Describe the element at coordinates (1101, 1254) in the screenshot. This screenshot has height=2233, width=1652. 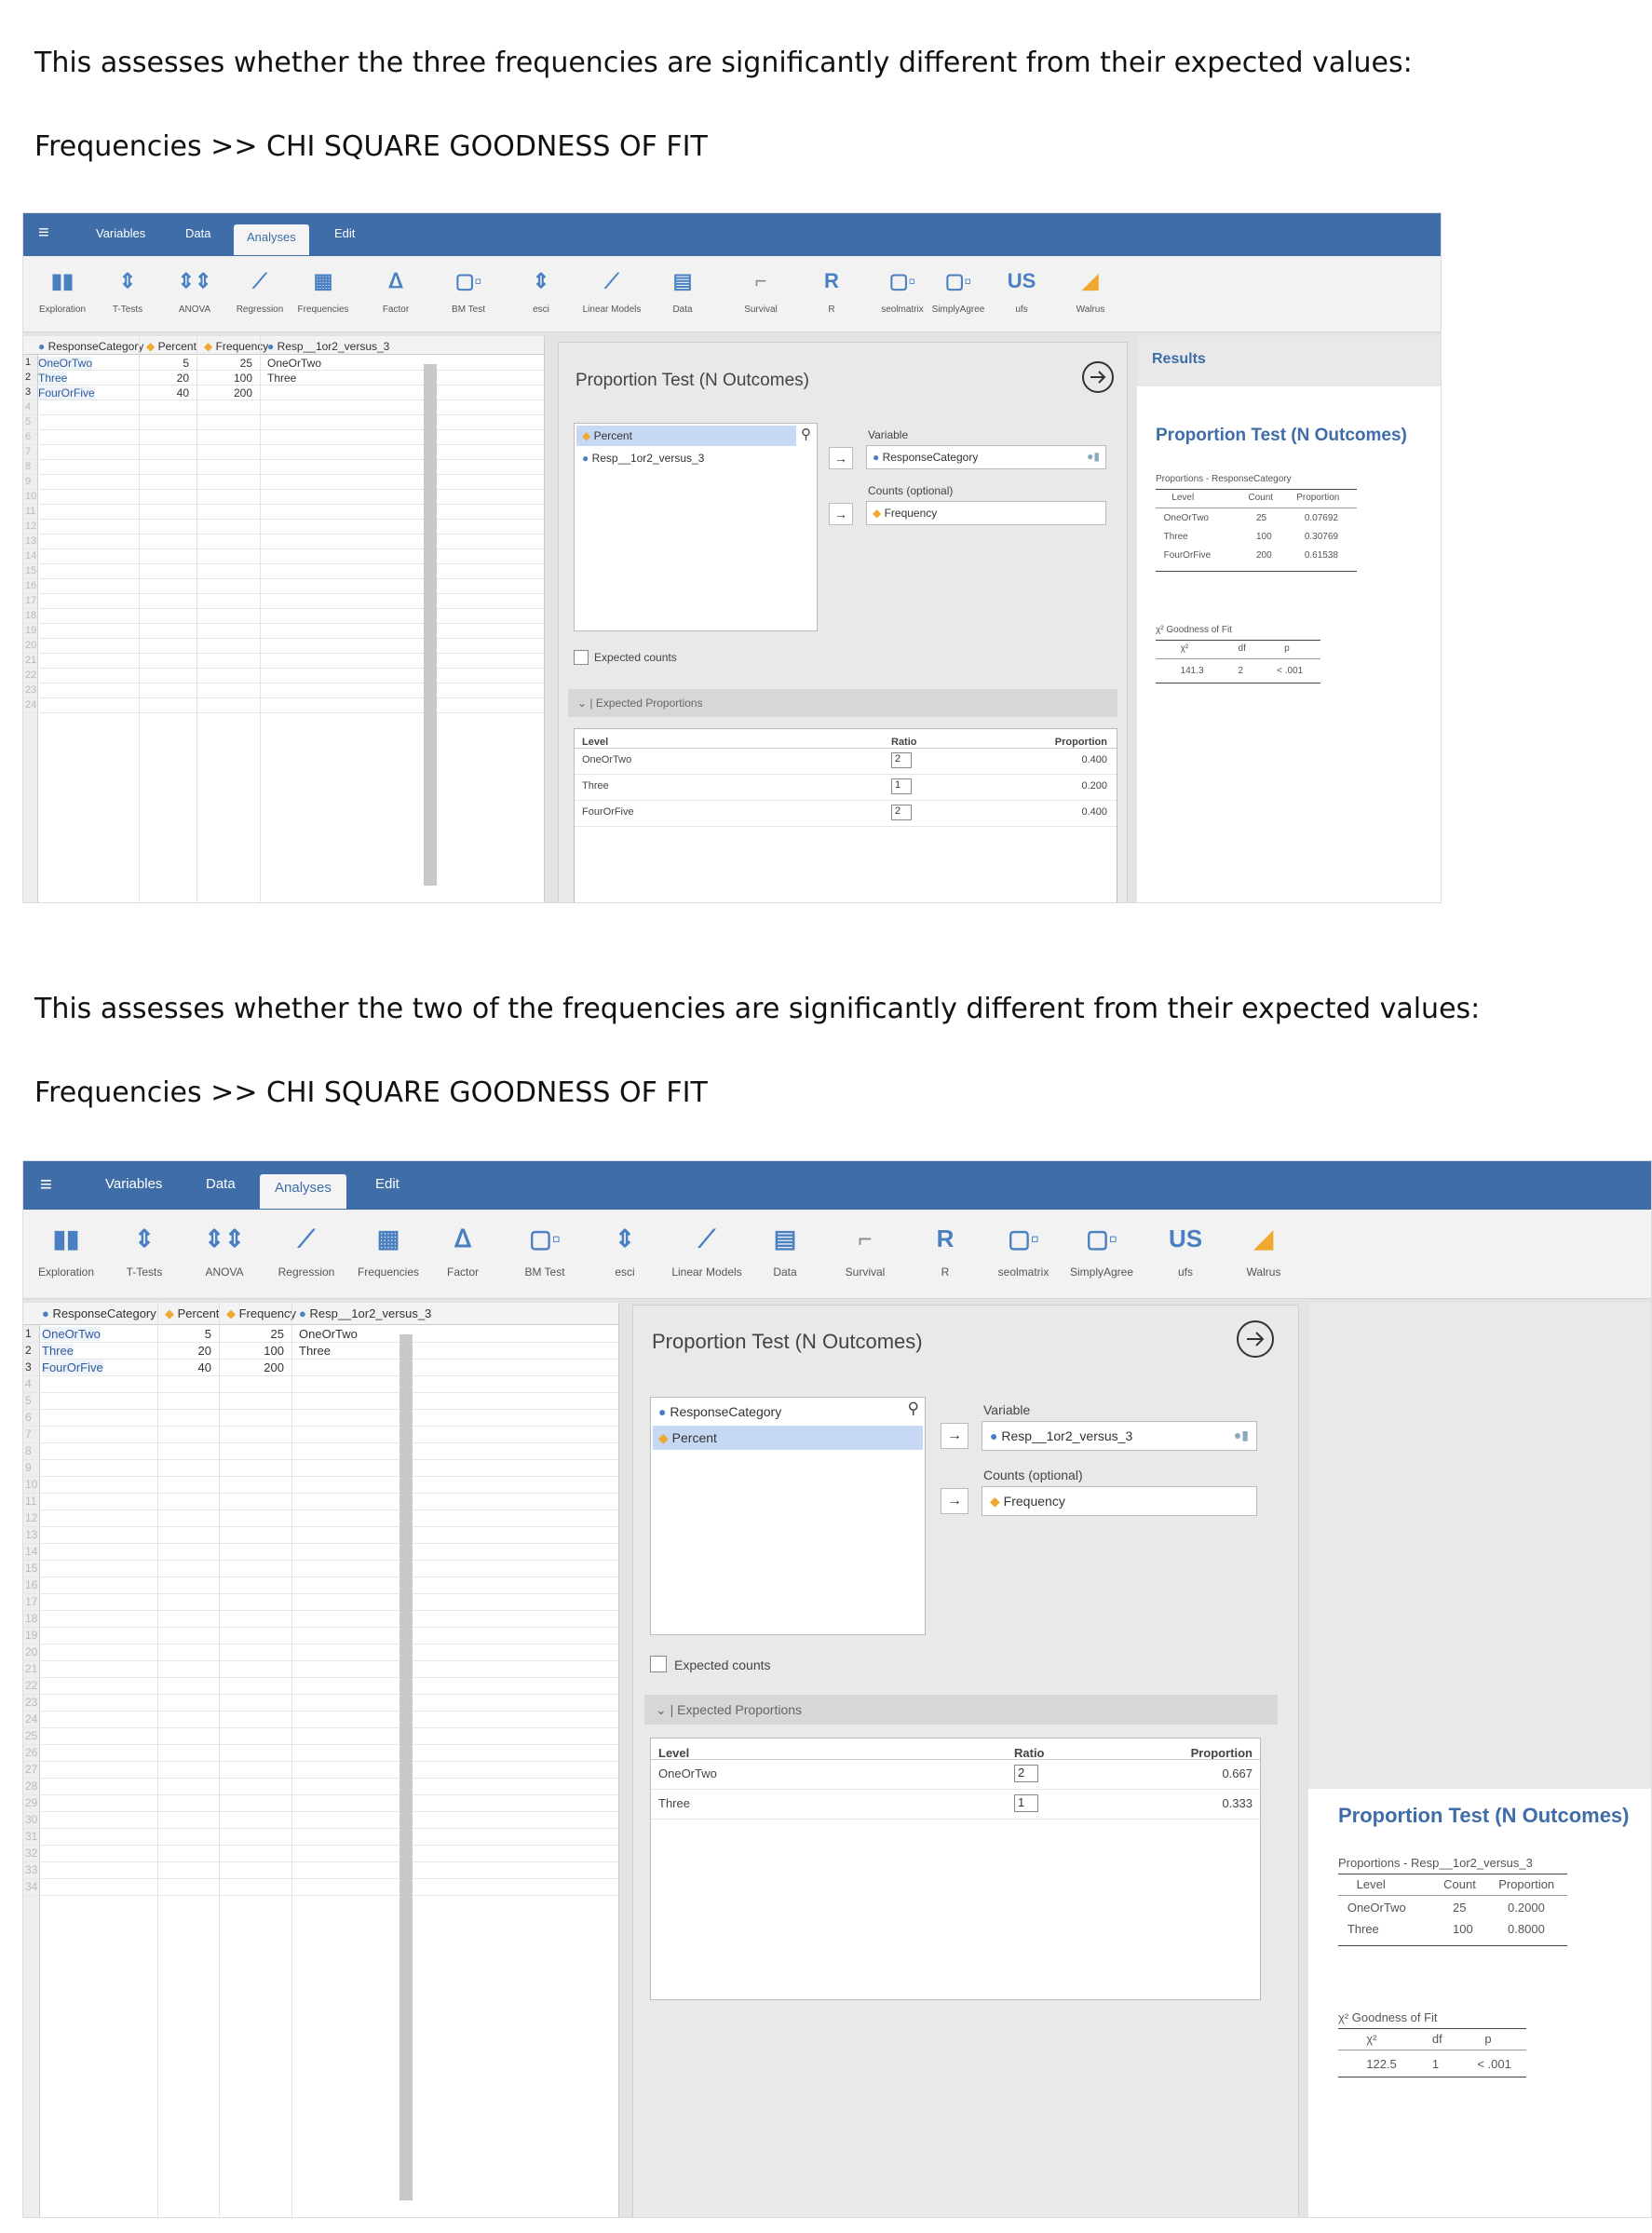
I see `toolbar-simplyagree: ▢▫ SimplyAgree` at that location.